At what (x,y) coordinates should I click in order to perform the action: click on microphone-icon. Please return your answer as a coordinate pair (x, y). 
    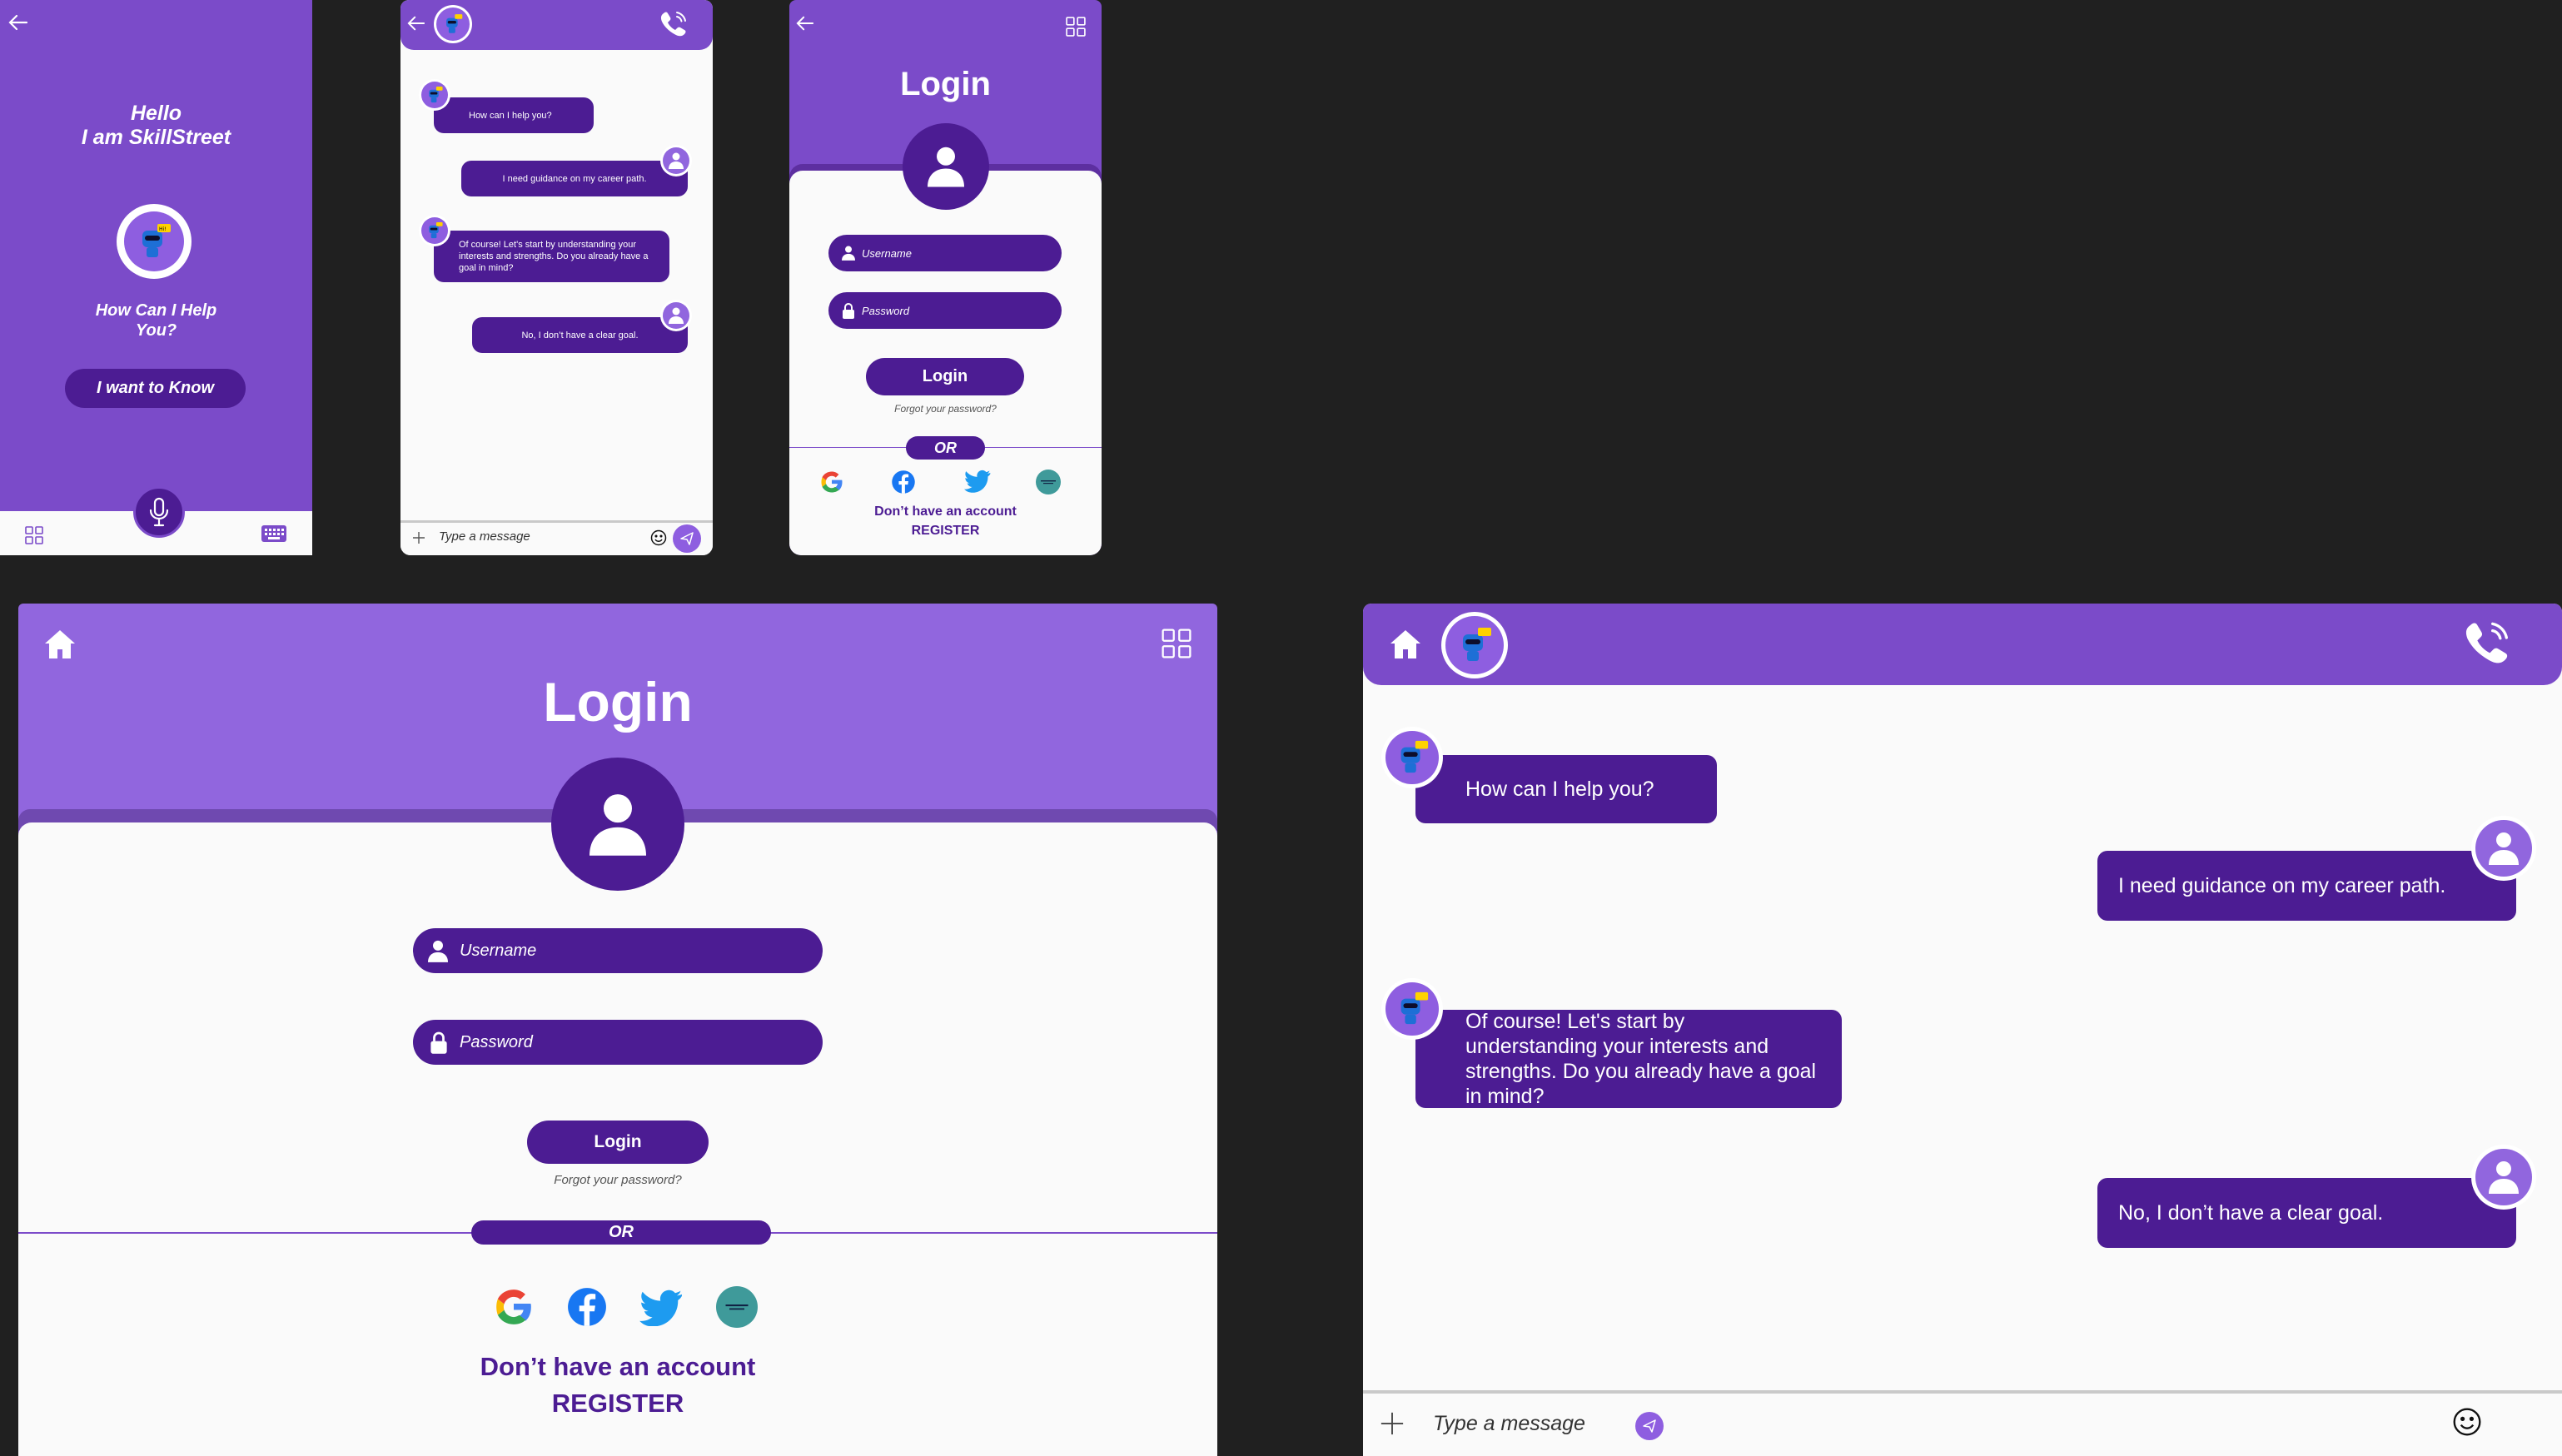
    Looking at the image, I should click on (159, 512).